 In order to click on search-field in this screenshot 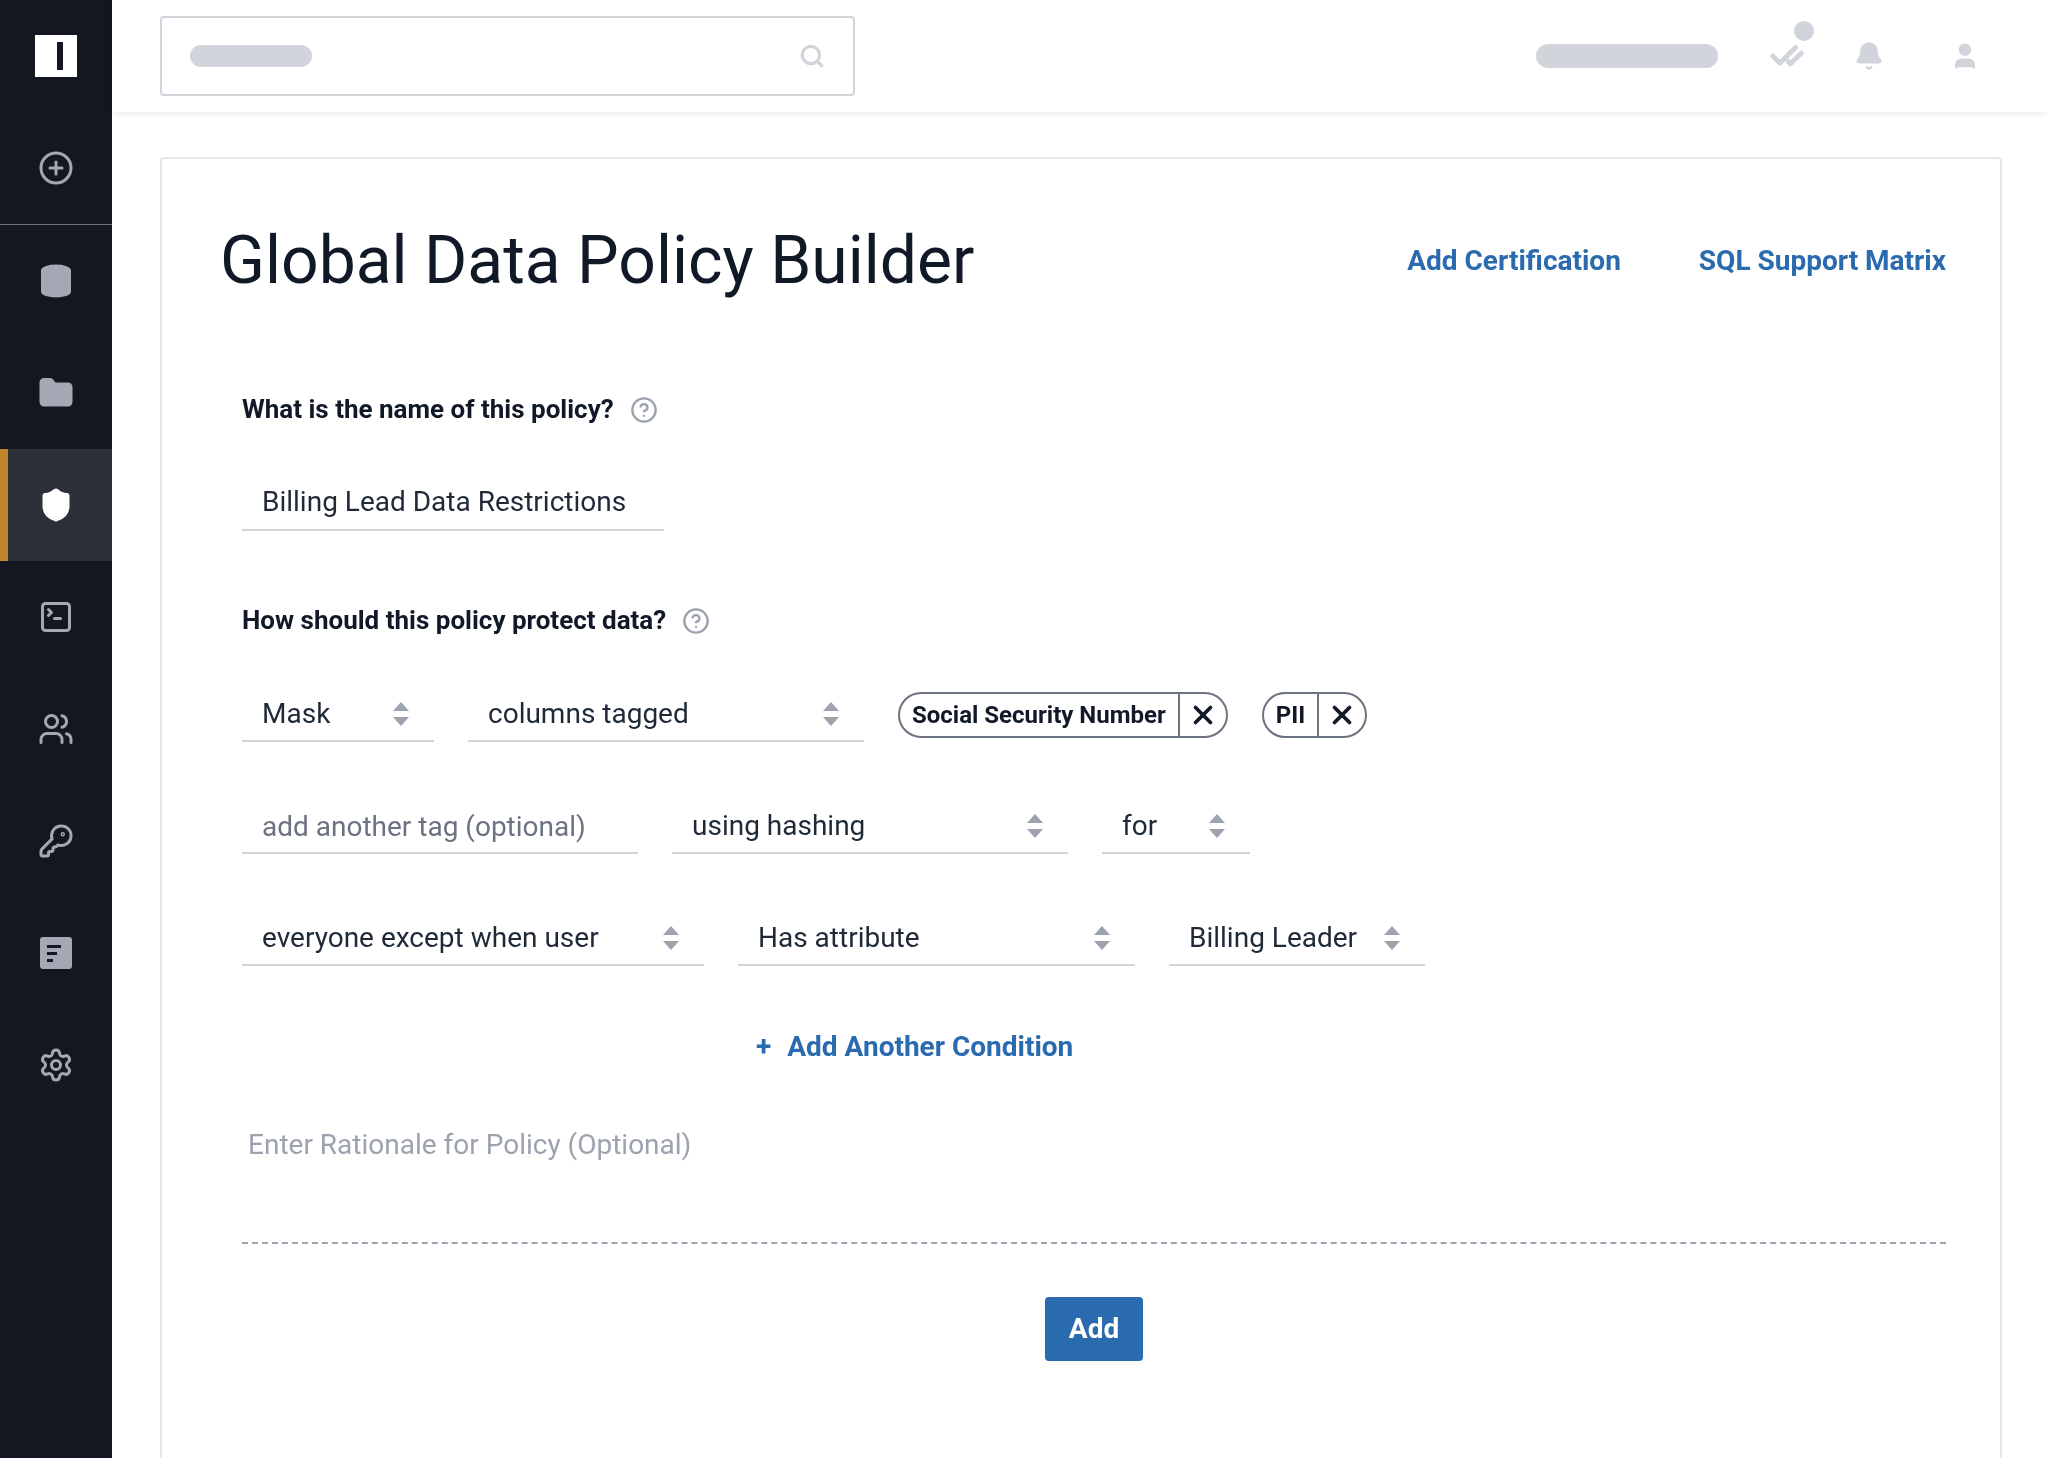, I will do `click(507, 56)`.